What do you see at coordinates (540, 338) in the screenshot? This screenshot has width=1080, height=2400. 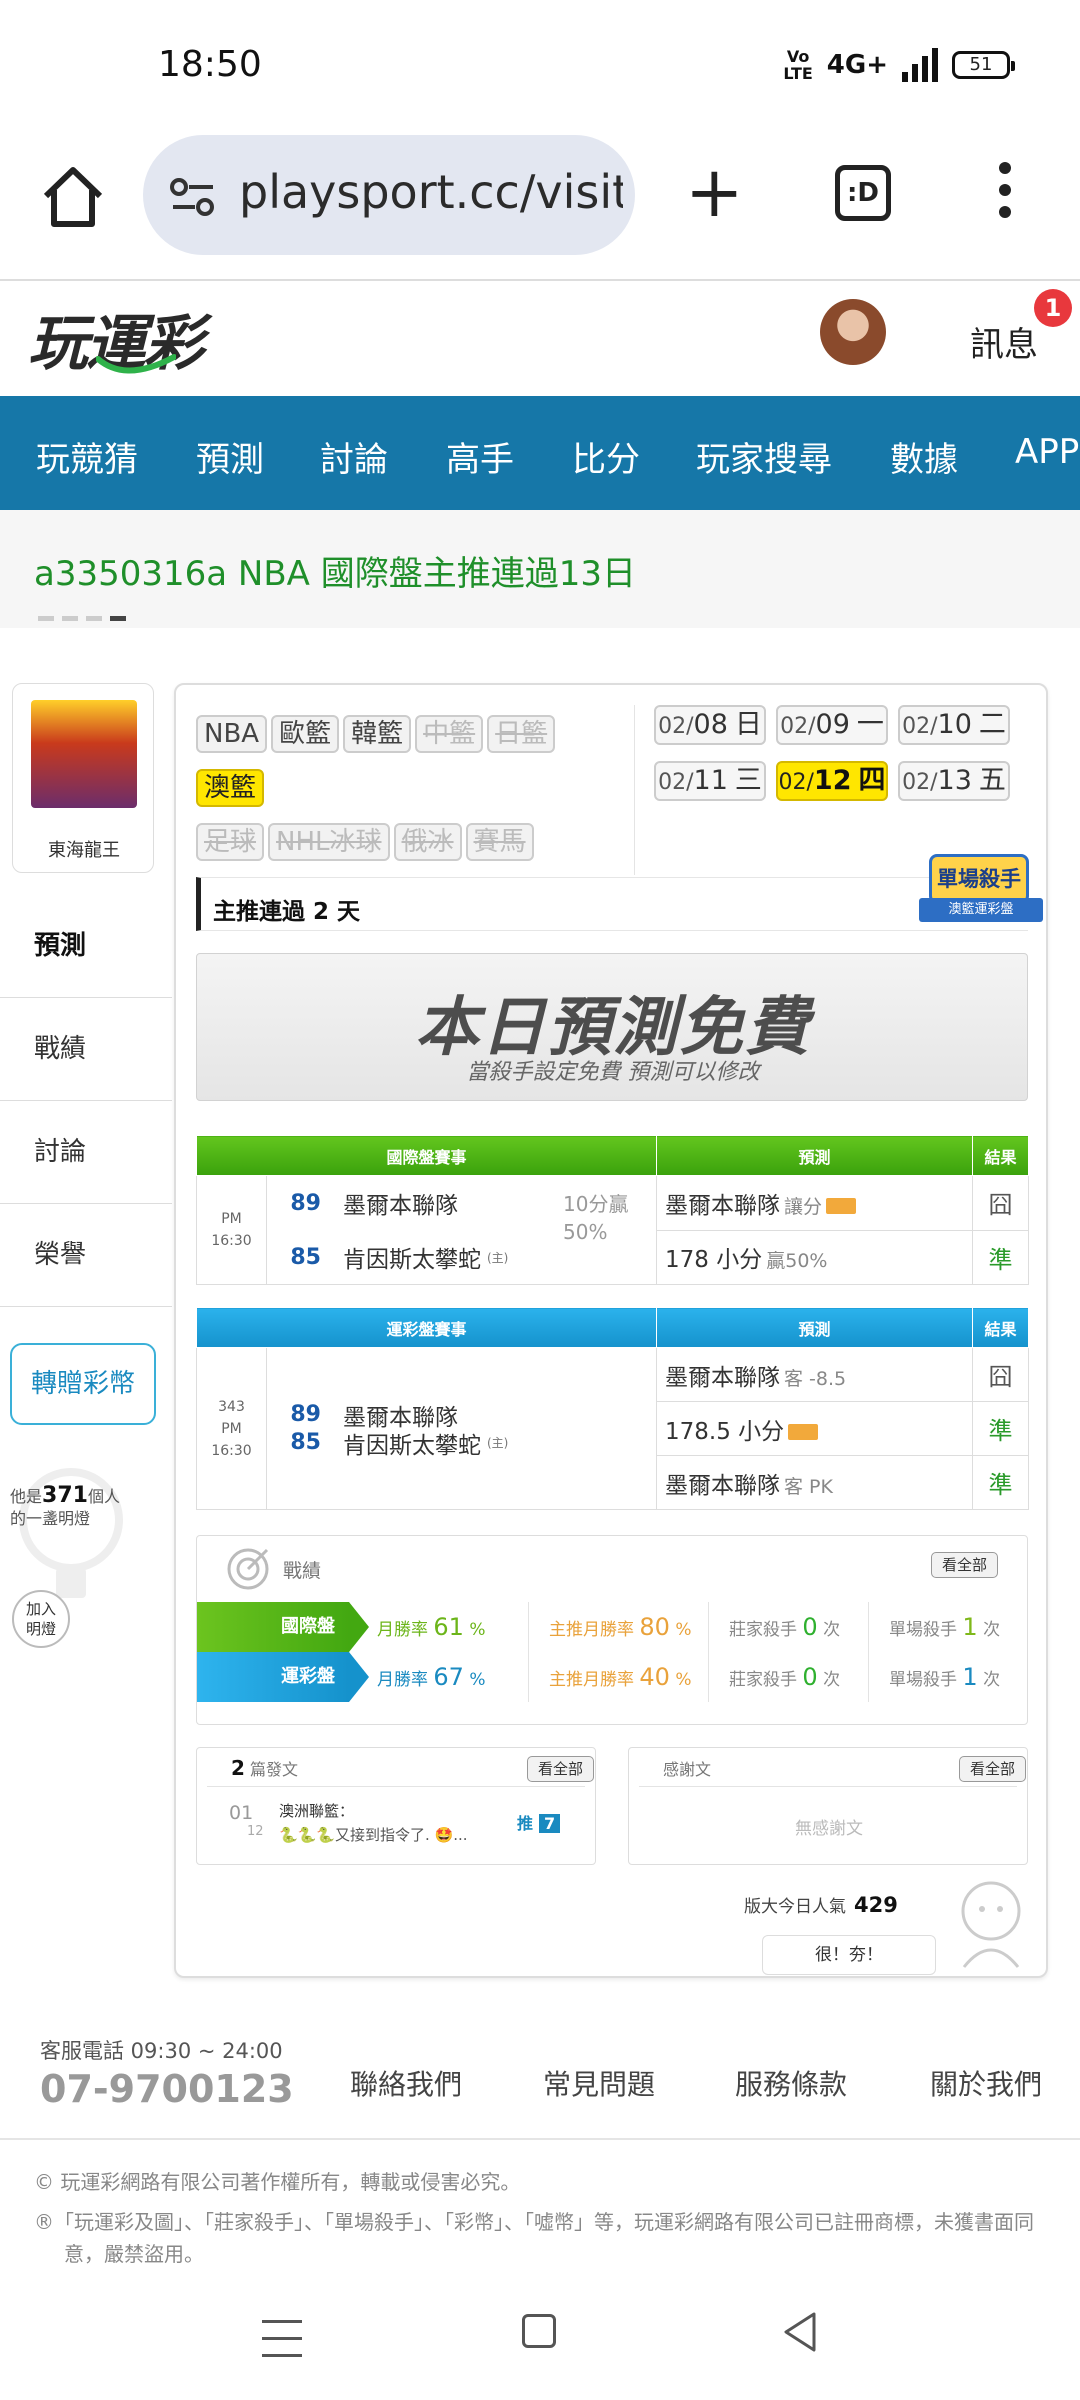 I see `site-header: 玩運彩 訊息 1` at bounding box center [540, 338].